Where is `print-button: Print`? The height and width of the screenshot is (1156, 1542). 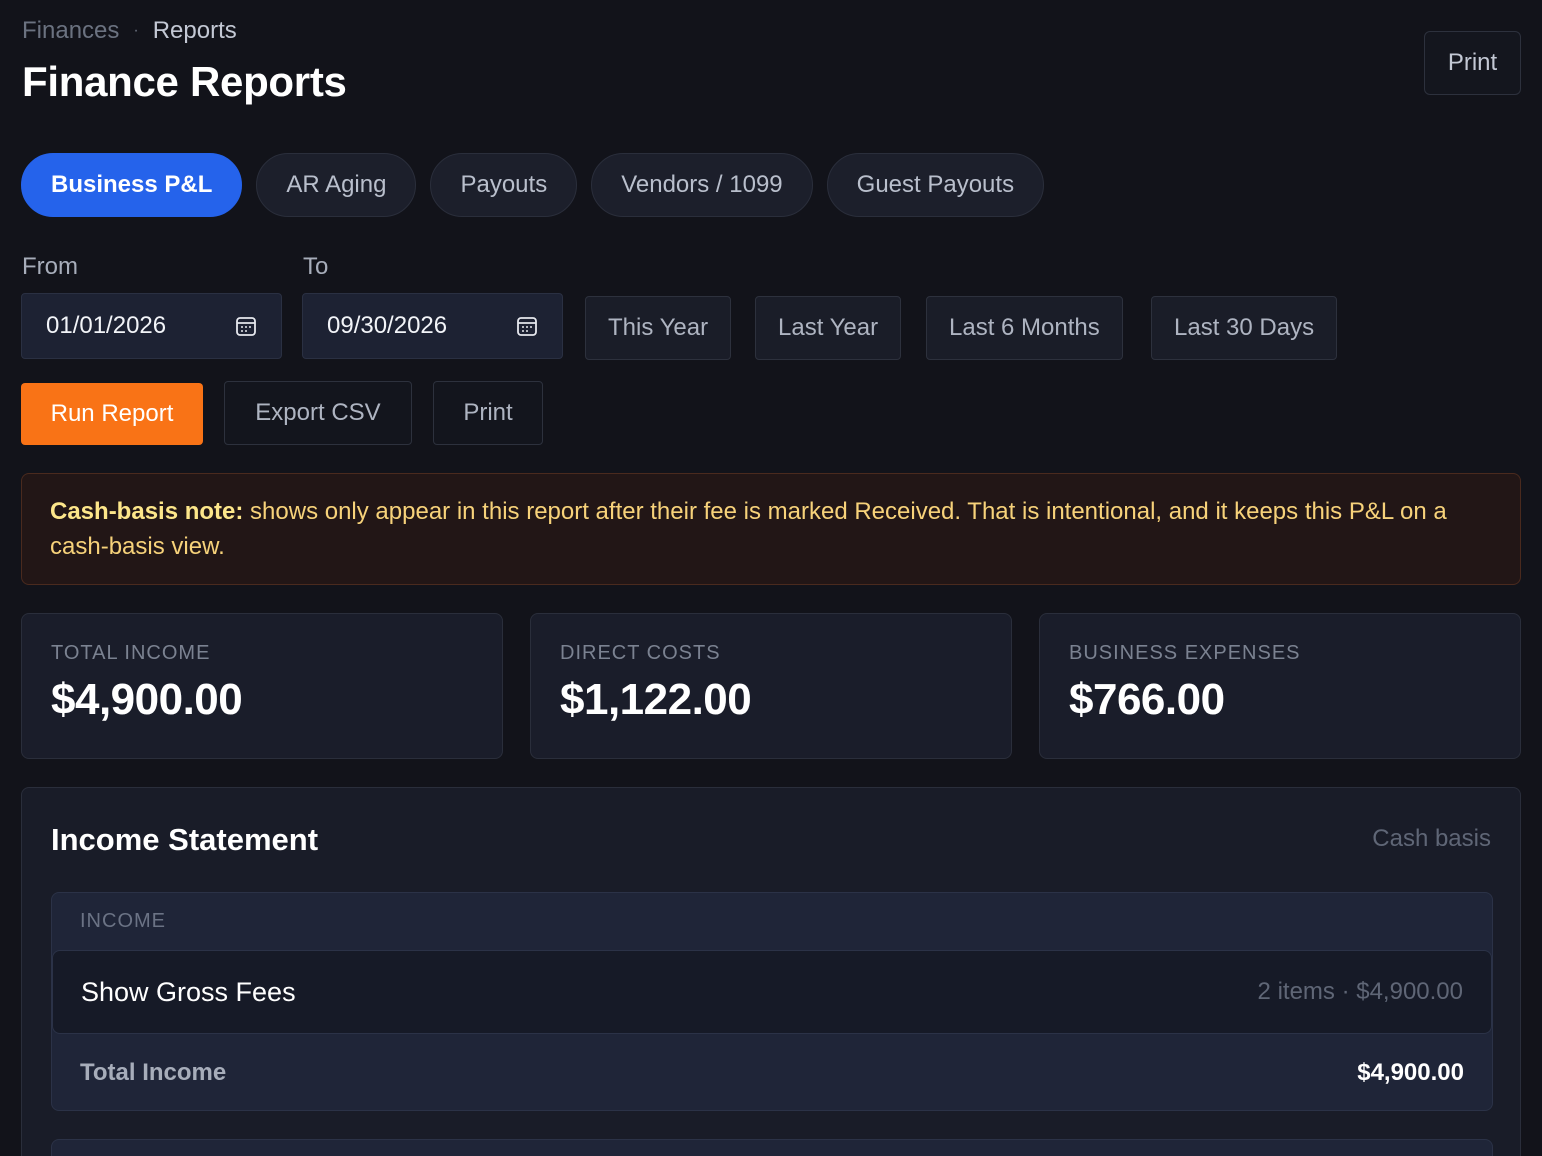 print-button: Print is located at coordinates (488, 413).